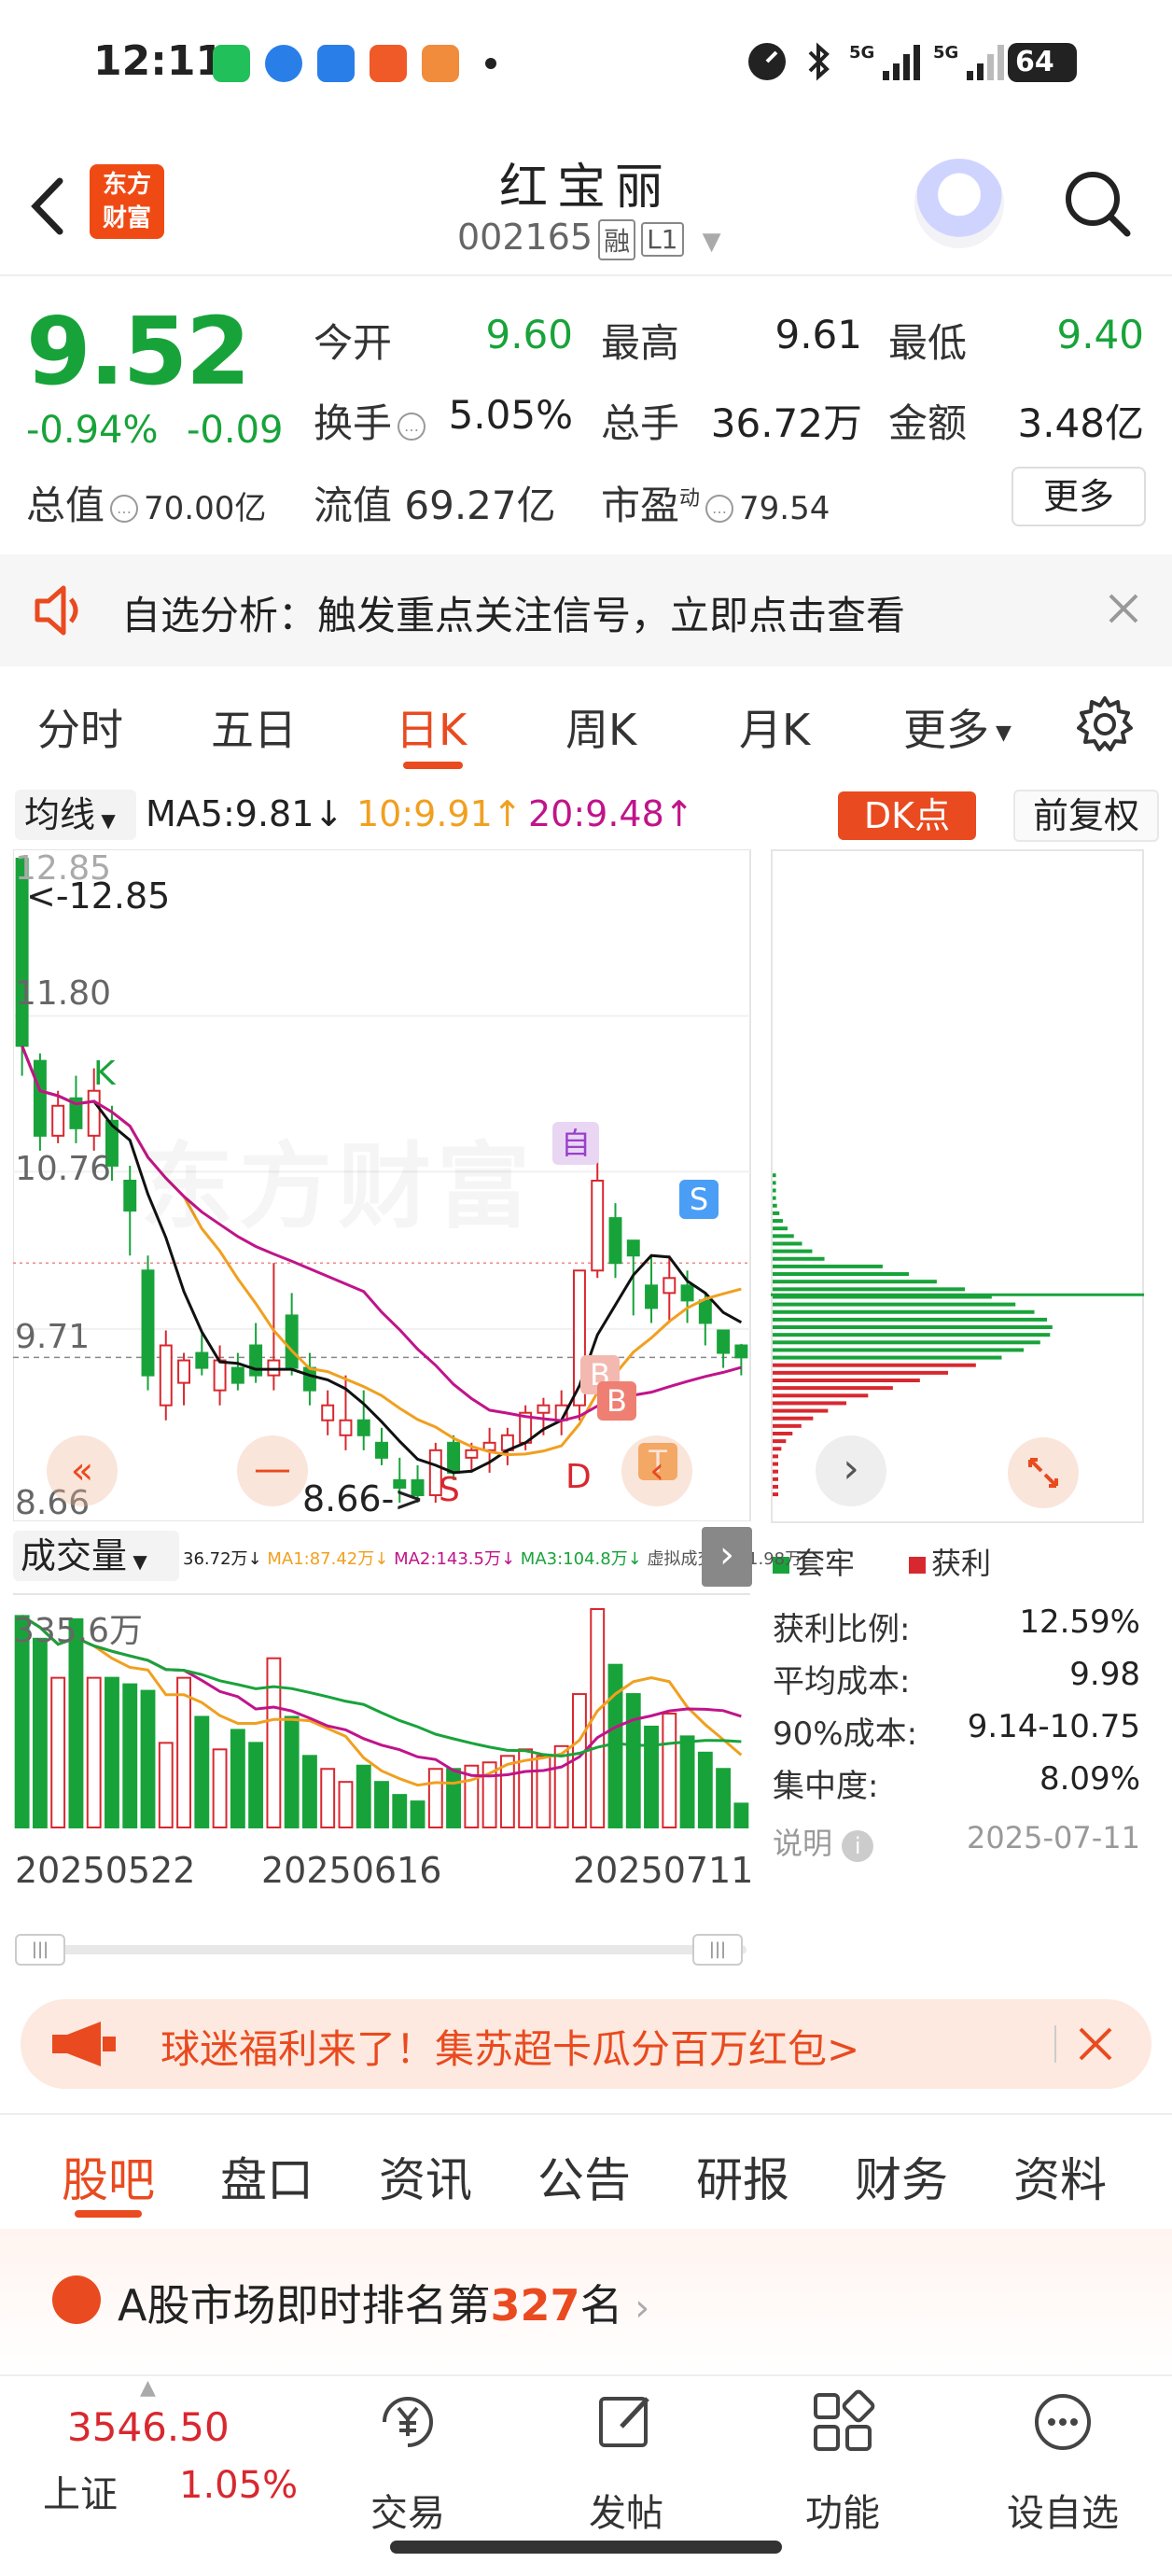 This screenshot has width=1172, height=2576. Describe the element at coordinates (75, 815) in the screenshot. I see `indicator-selector: 均线 ▼` at that location.